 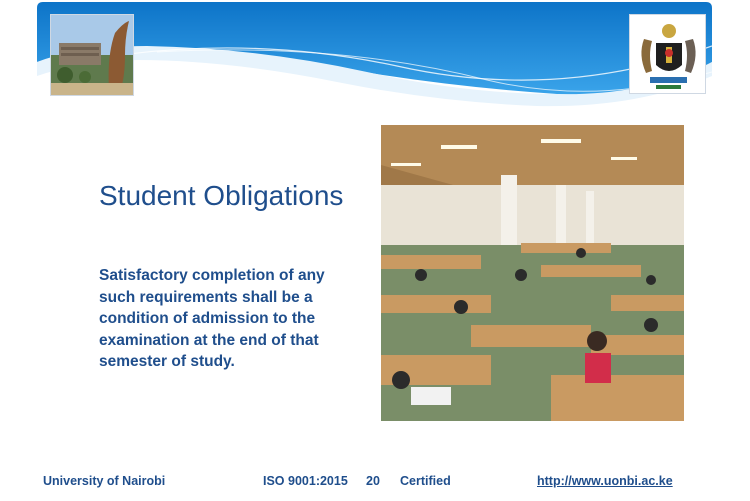 What do you see at coordinates (667, 54) in the screenshot?
I see `university-crest-image` at bounding box center [667, 54].